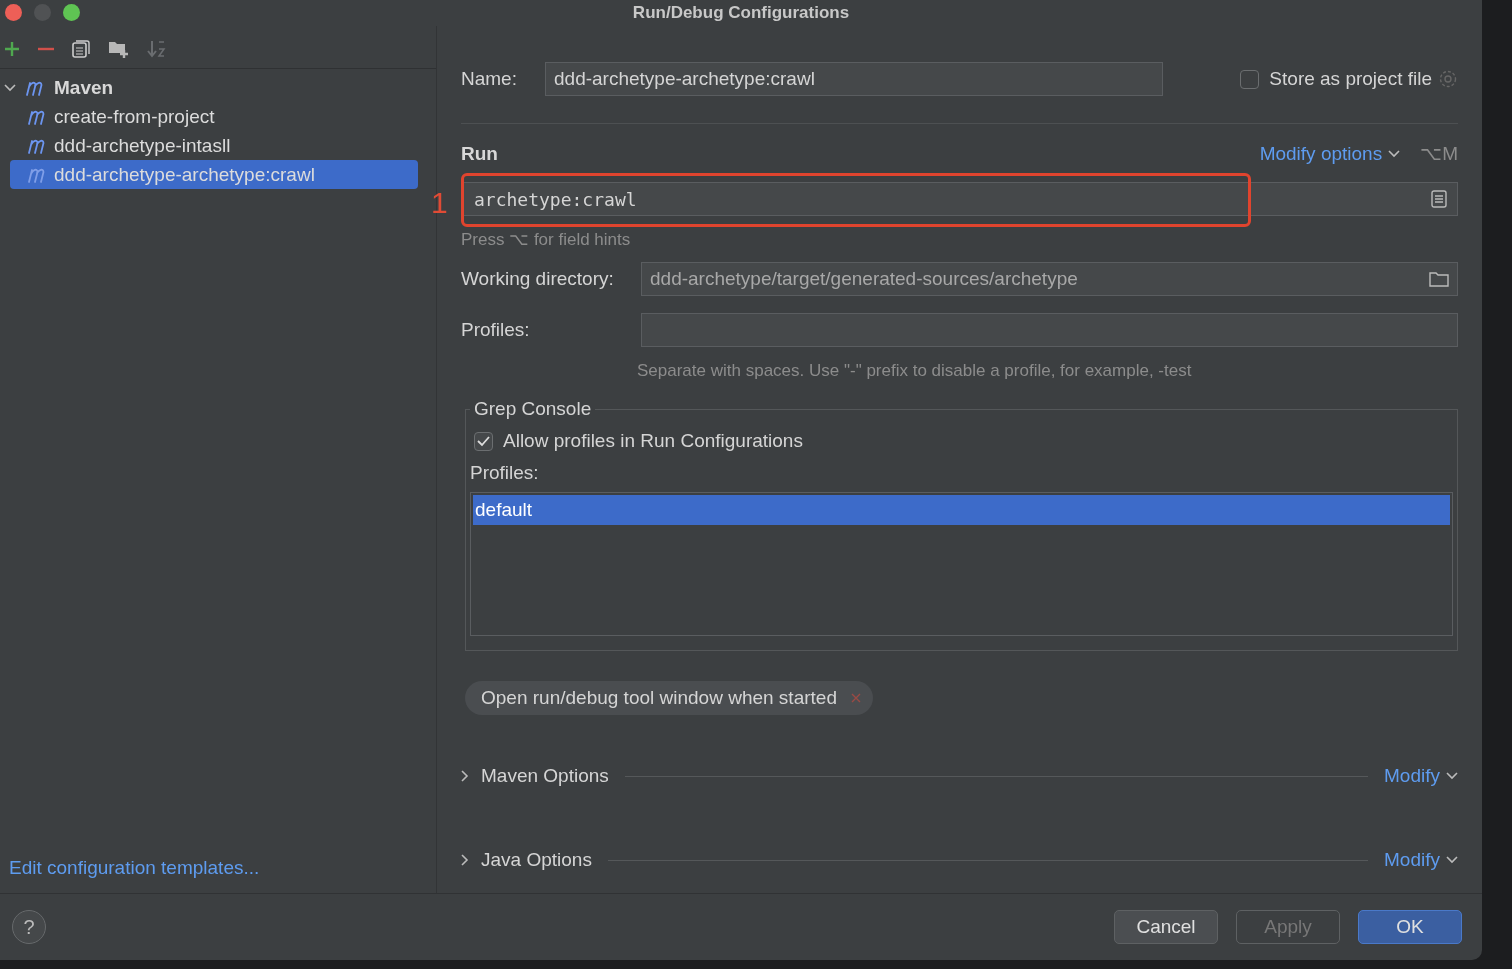  What do you see at coordinates (81, 49) in the screenshot?
I see `copy-icon` at bounding box center [81, 49].